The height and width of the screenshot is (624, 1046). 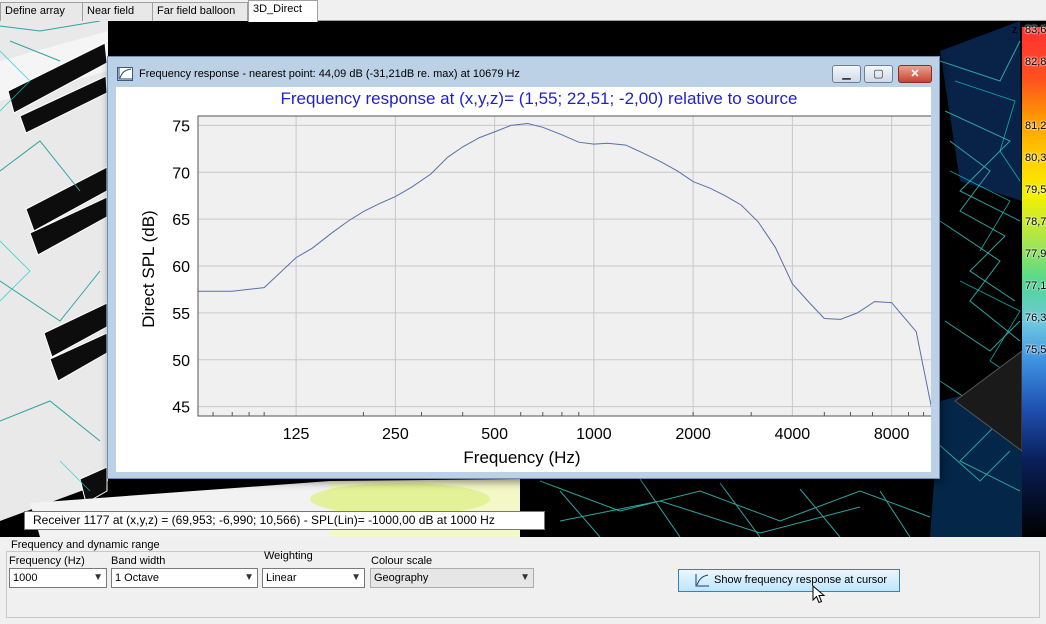 What do you see at coordinates (58, 578) in the screenshot?
I see `frequency-select: 1000 ▼` at bounding box center [58, 578].